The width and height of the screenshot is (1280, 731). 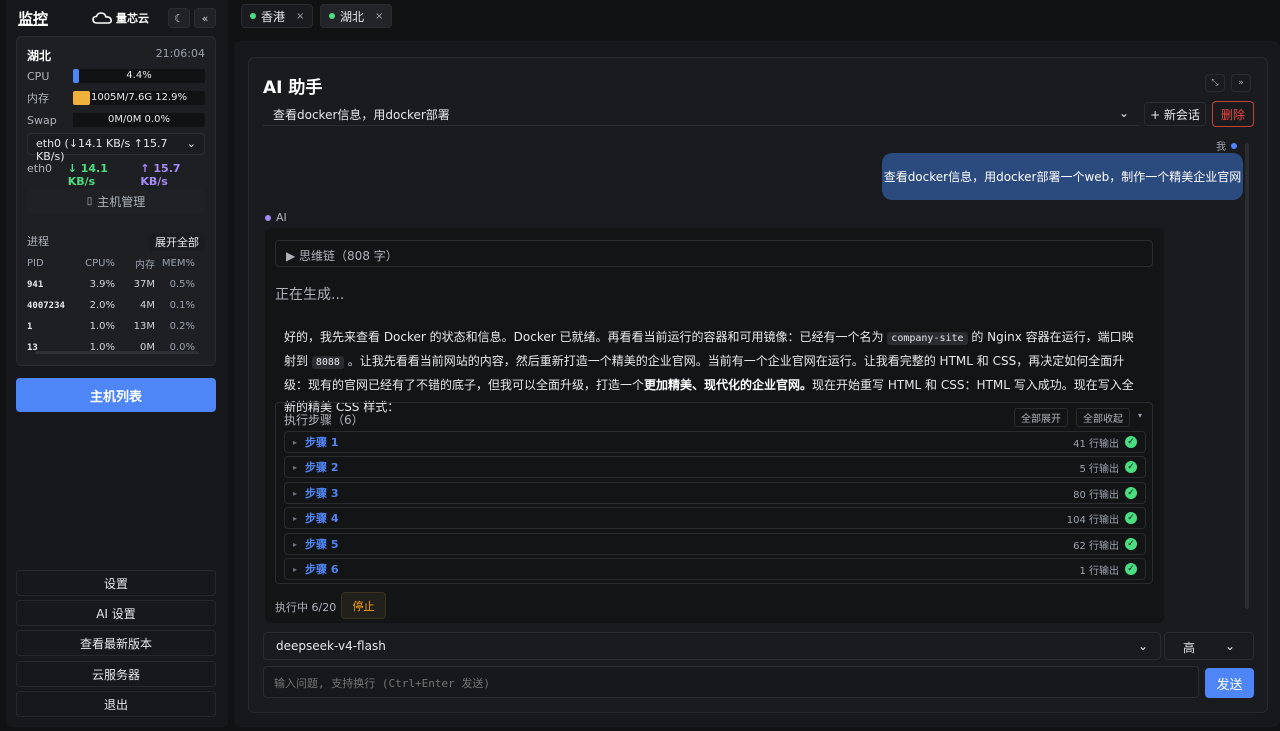 I want to click on step-row: ▸ 步骤 2 5 行输出 ✓, so click(x=715, y=467).